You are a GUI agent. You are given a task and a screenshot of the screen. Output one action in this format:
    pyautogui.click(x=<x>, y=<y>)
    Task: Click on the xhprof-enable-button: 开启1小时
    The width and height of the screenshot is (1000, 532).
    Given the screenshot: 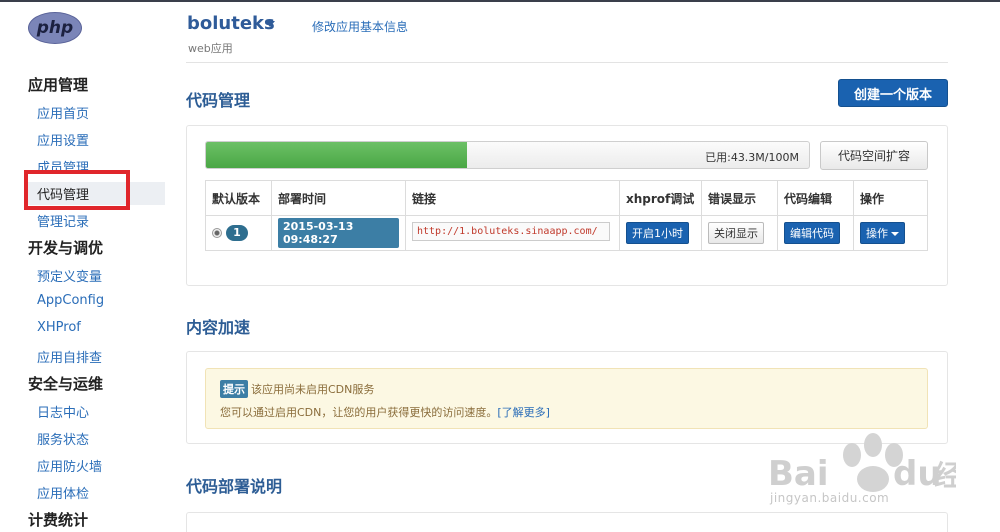 What is the action you would take?
    pyautogui.click(x=657, y=233)
    